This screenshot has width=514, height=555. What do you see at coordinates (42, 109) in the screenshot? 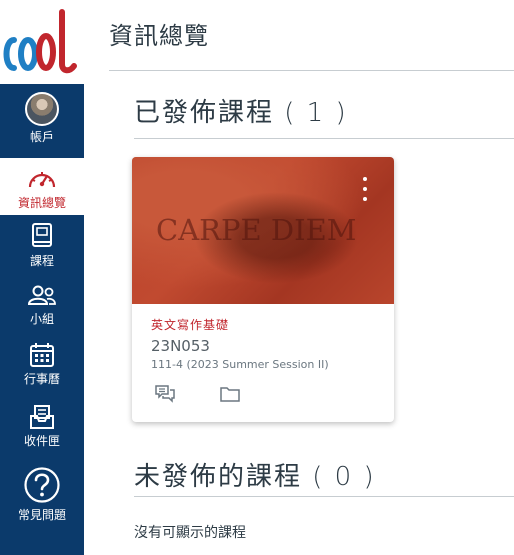
I see `avatar` at bounding box center [42, 109].